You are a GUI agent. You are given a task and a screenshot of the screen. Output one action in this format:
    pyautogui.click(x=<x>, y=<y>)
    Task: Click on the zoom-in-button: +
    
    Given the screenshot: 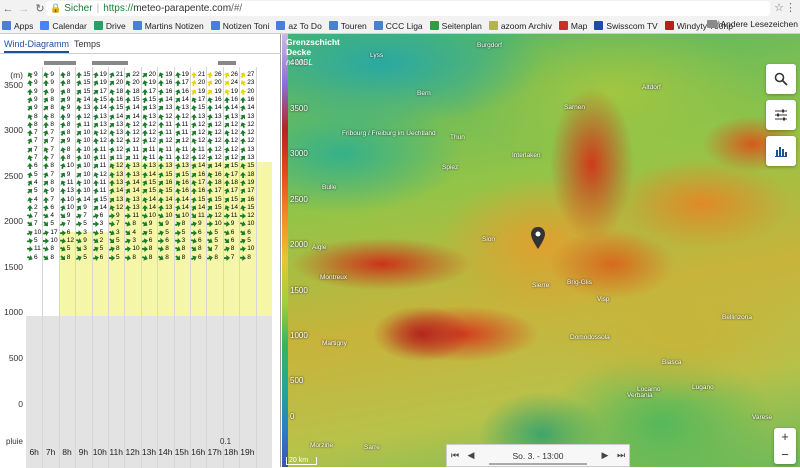 What is the action you would take?
    pyautogui.click(x=785, y=437)
    